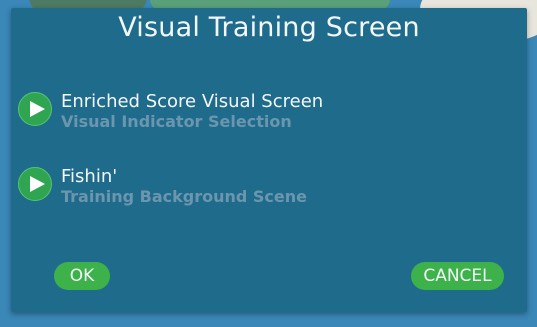 The image size is (537, 327). I want to click on option-title: Enriched Score Visual Screen, so click(192, 101).